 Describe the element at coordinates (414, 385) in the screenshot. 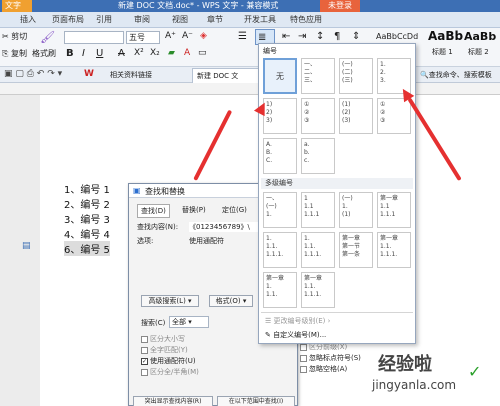

I see `watermark-url: jingyanla.com` at that location.